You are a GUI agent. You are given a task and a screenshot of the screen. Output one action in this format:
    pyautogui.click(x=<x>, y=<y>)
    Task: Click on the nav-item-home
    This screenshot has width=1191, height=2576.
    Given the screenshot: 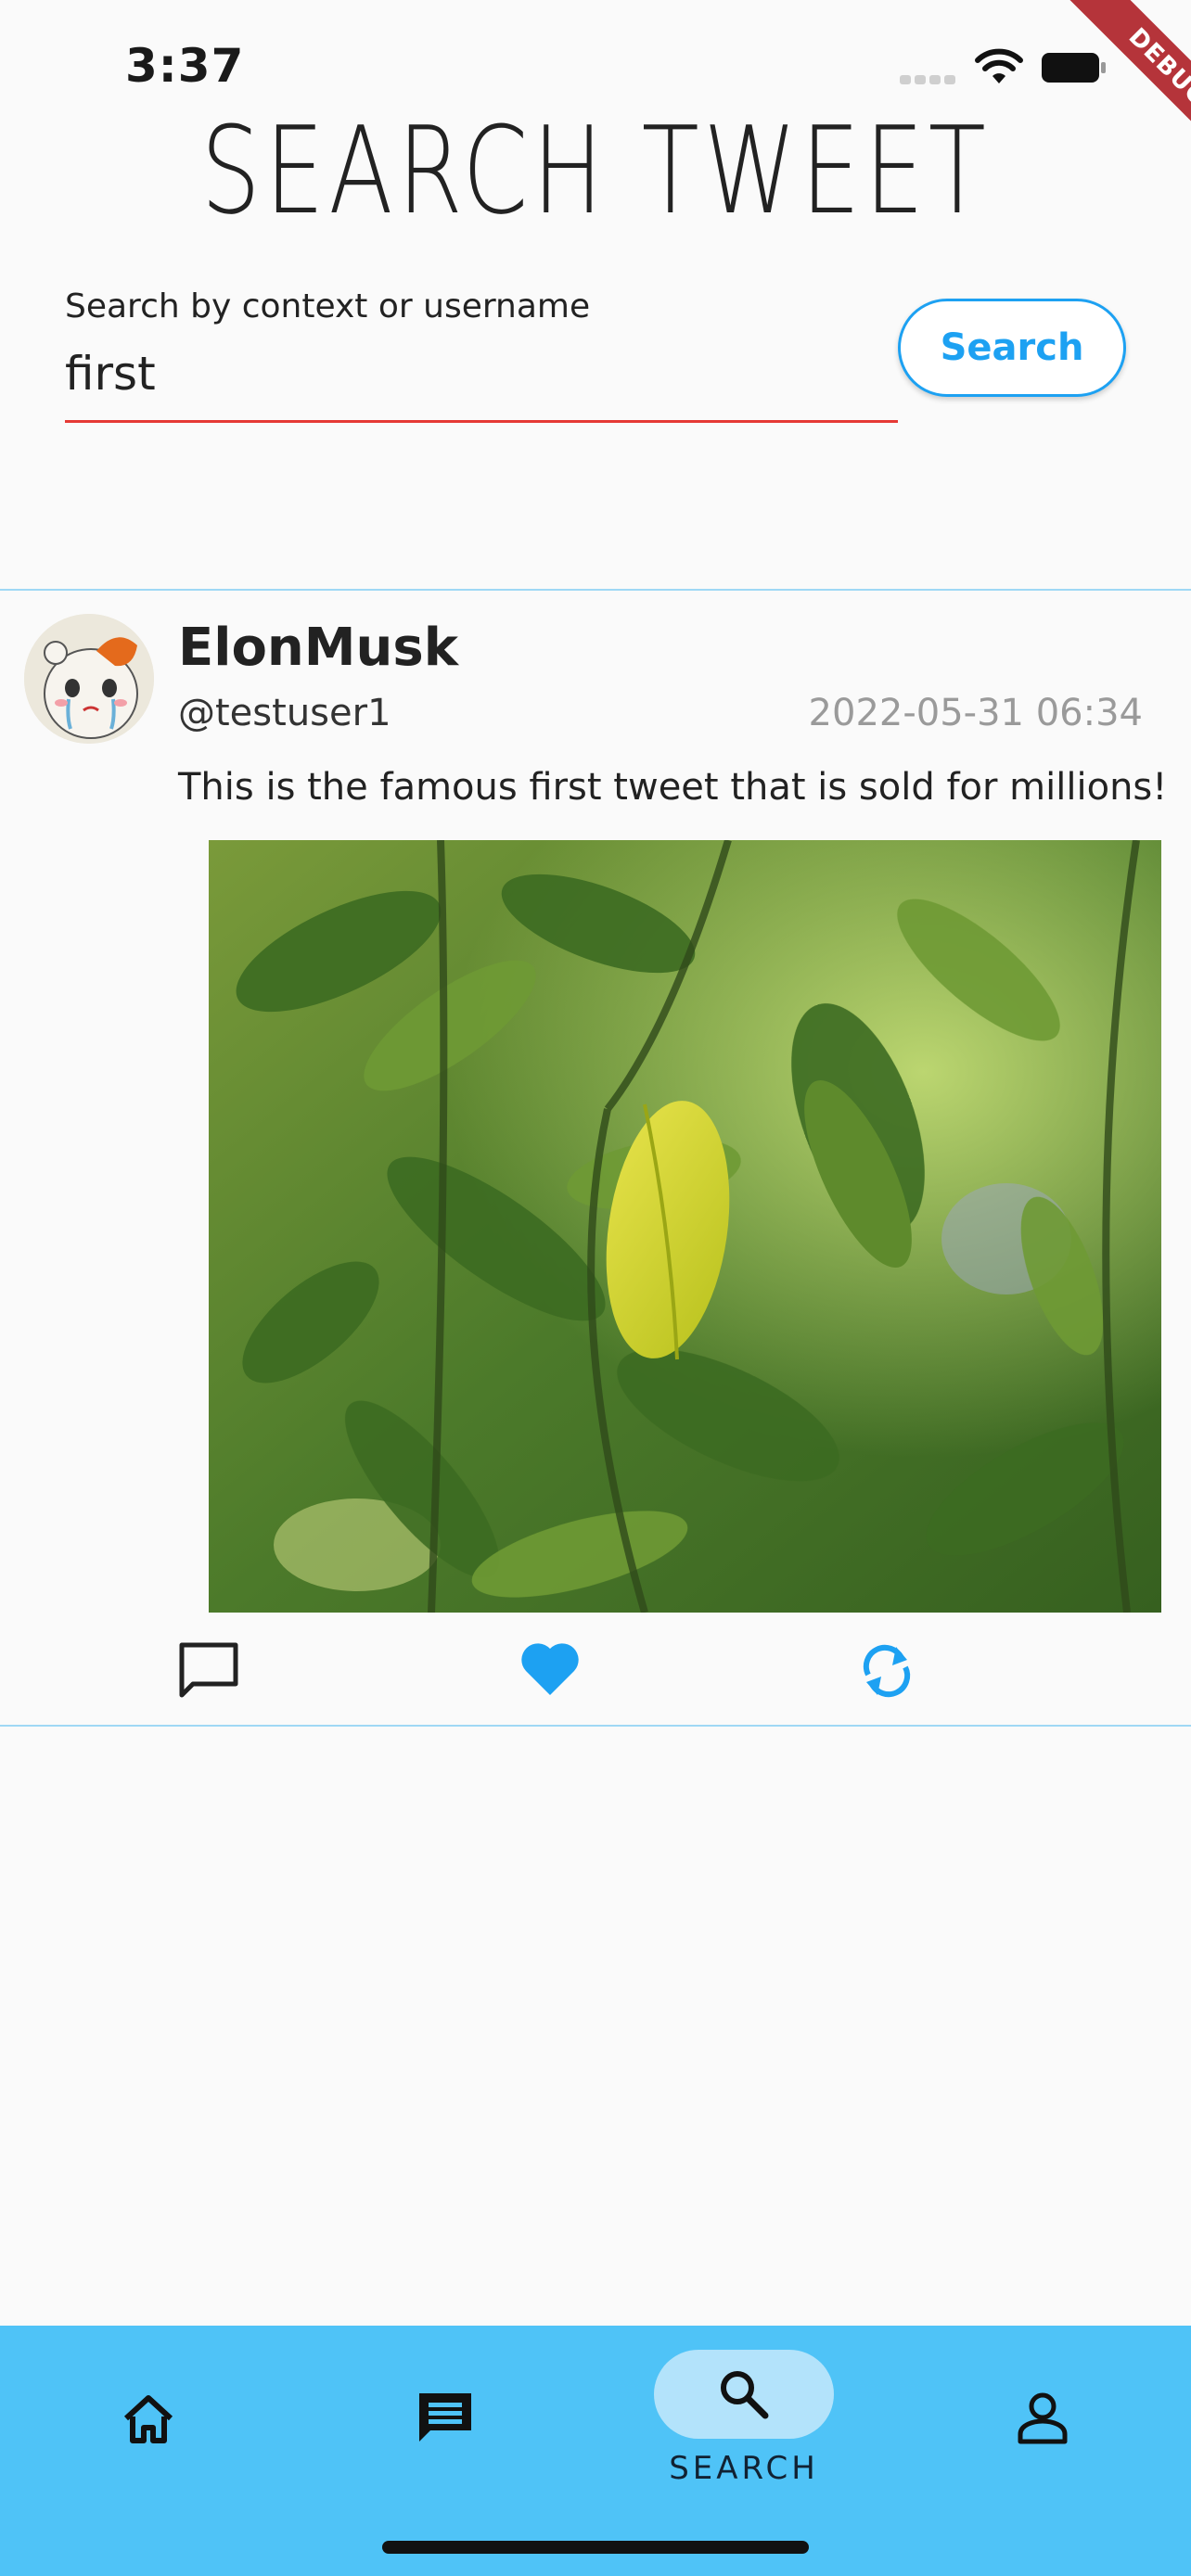 What is the action you would take?
    pyautogui.click(x=148, y=2419)
    